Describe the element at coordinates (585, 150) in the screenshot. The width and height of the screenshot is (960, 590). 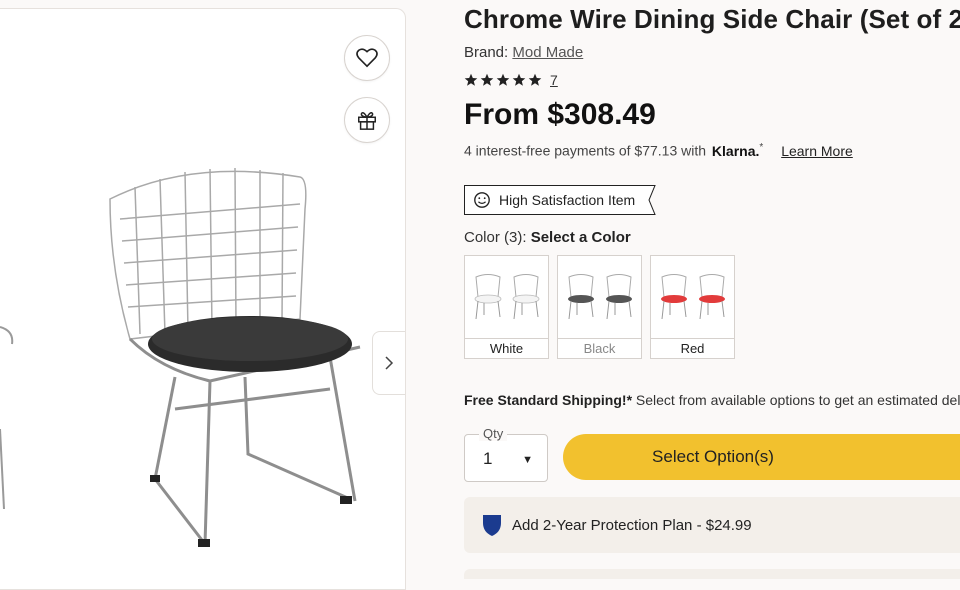
I see `financing-text: 4 interest-free payments of $77.13 with` at that location.